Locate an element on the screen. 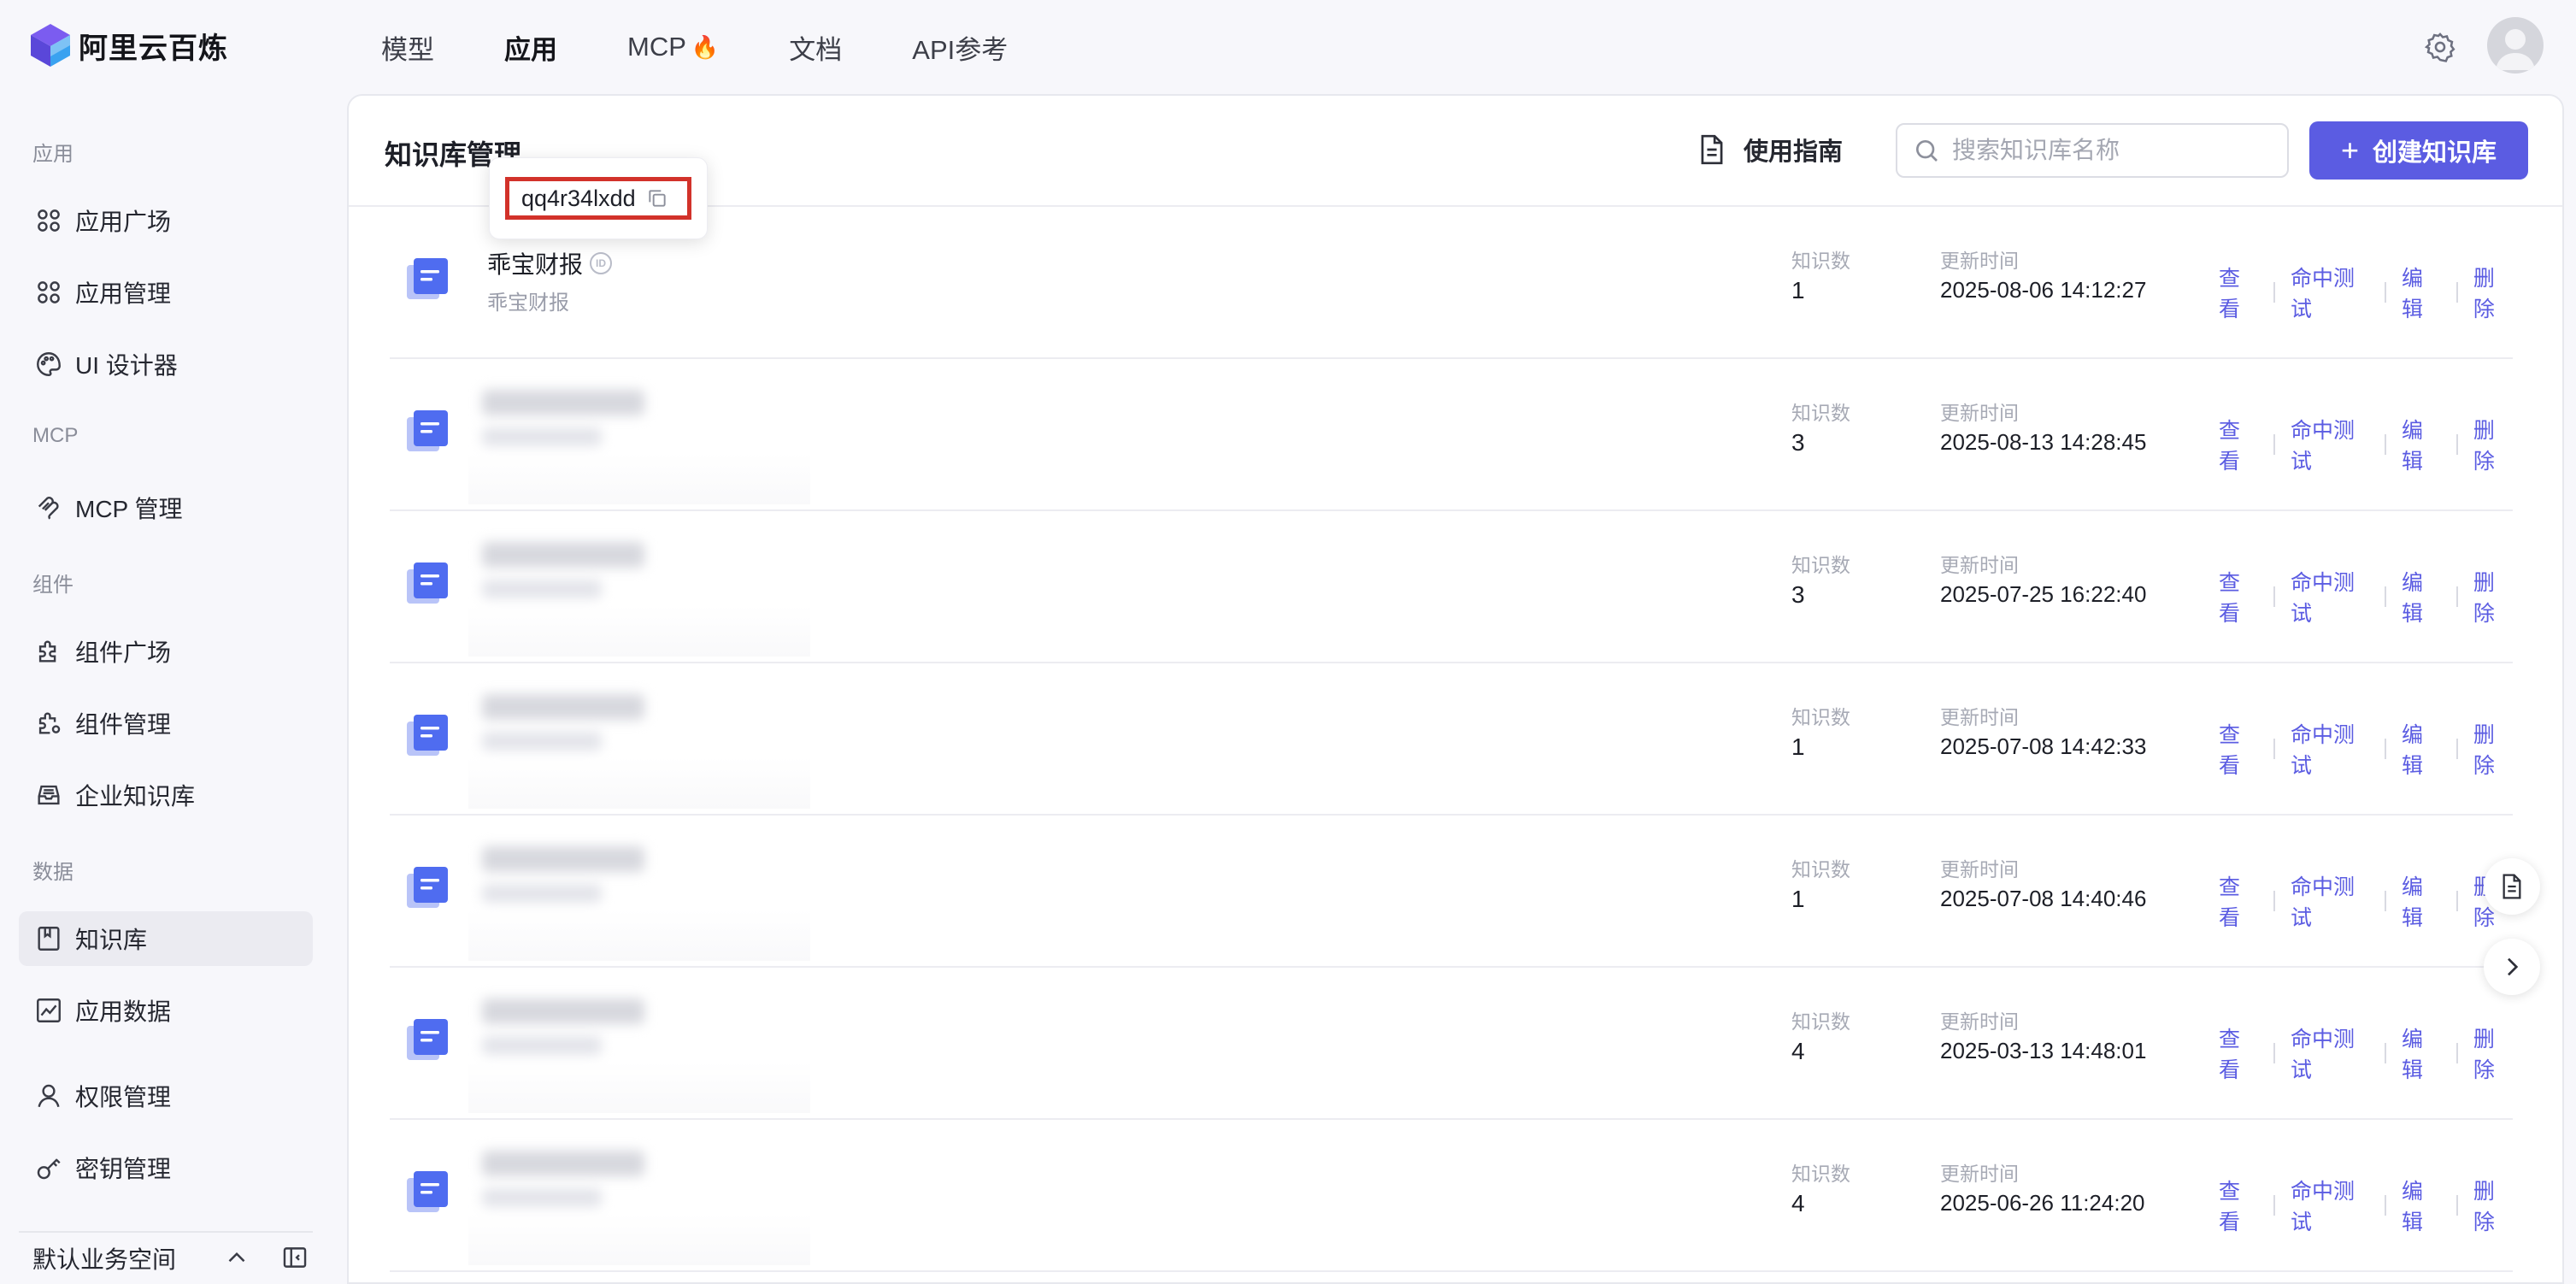  guide-link: 使用指南 is located at coordinates (1770, 150).